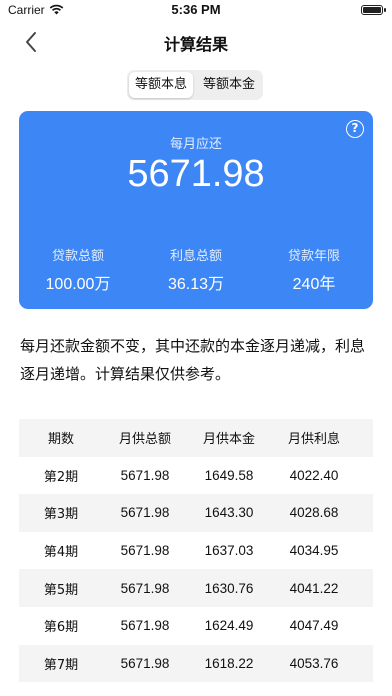 This screenshot has width=392, height=696. What do you see at coordinates (196, 588) in the screenshot?
I see `table-row: 第5期 5671.98 1630.76 4041.22` at bounding box center [196, 588].